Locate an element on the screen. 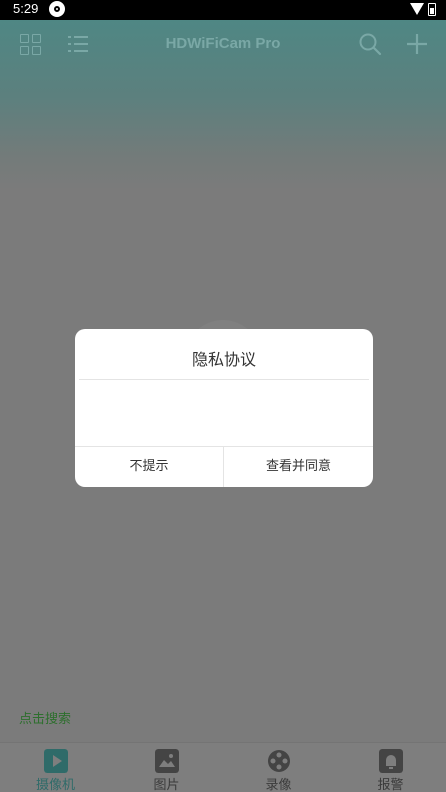 Image resolution: width=446 pixels, height=792 pixels. nav-item-recordings: 录像 is located at coordinates (278, 767).